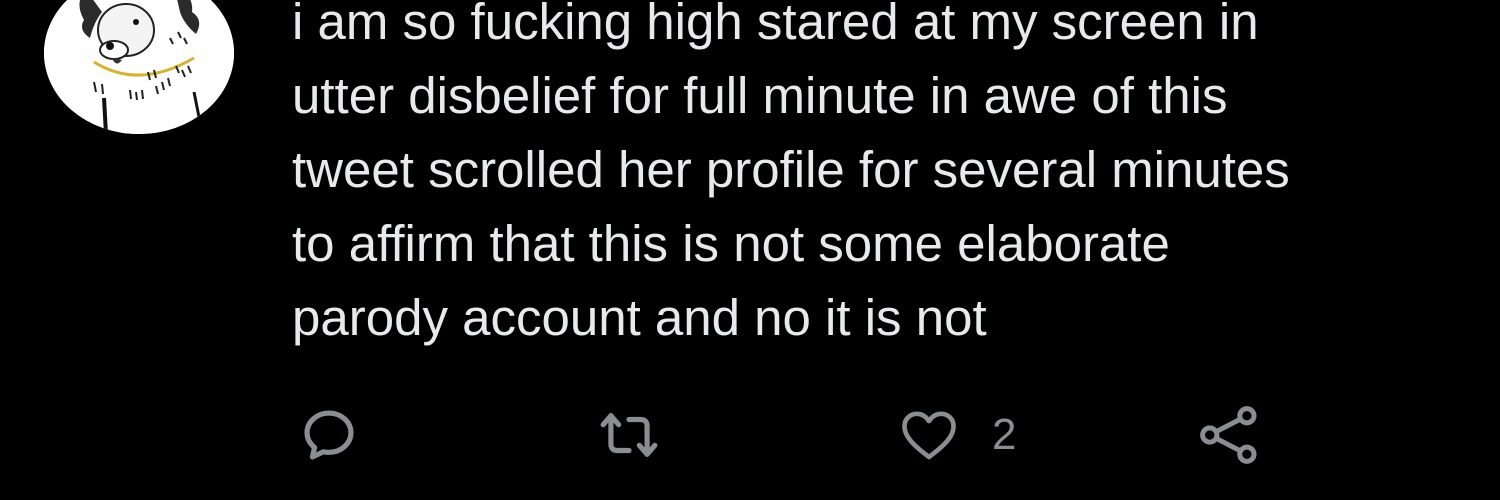 This screenshot has height=500, width=1500. What do you see at coordinates (639, 317) in the screenshot?
I see `tweet-text-line: parody account and no it is not` at bounding box center [639, 317].